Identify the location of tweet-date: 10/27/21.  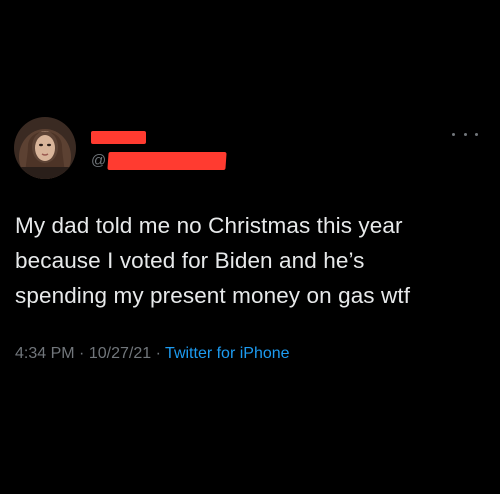
(120, 353).